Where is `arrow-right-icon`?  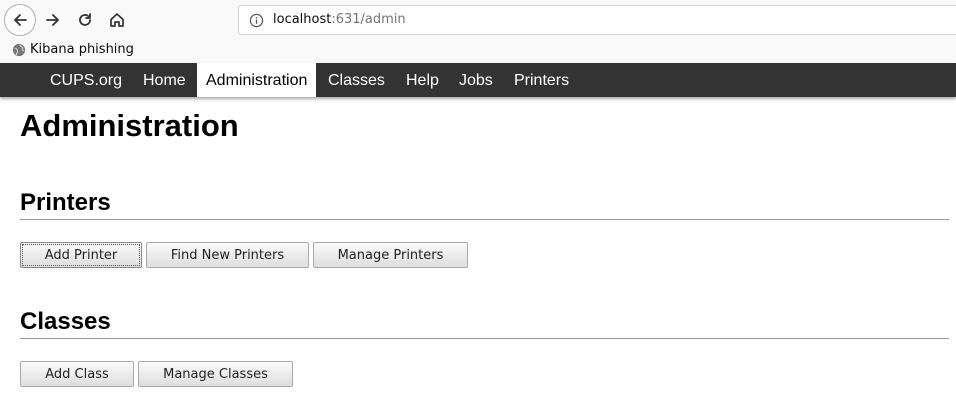 arrow-right-icon is located at coordinates (52, 20).